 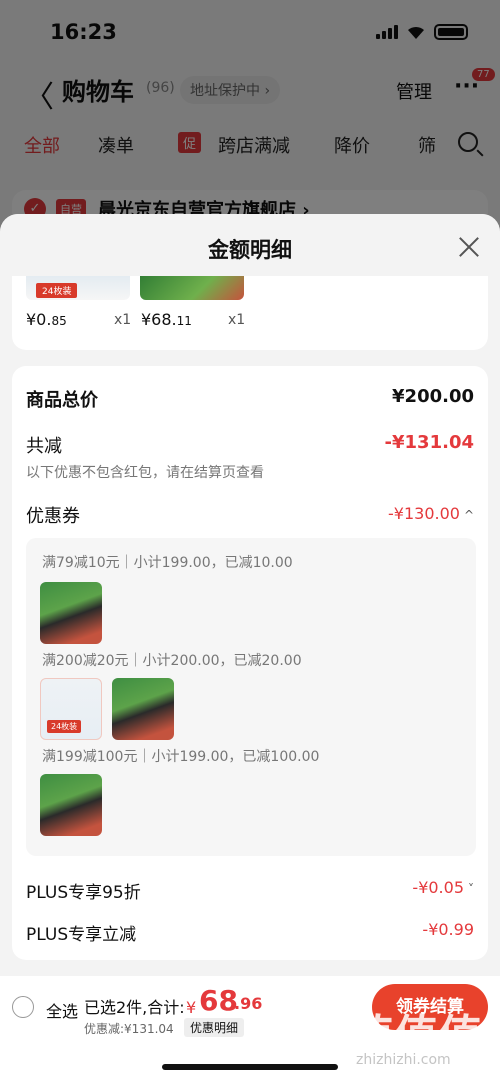 I want to click on select-all-label: 全选, so click(x=62, y=1010).